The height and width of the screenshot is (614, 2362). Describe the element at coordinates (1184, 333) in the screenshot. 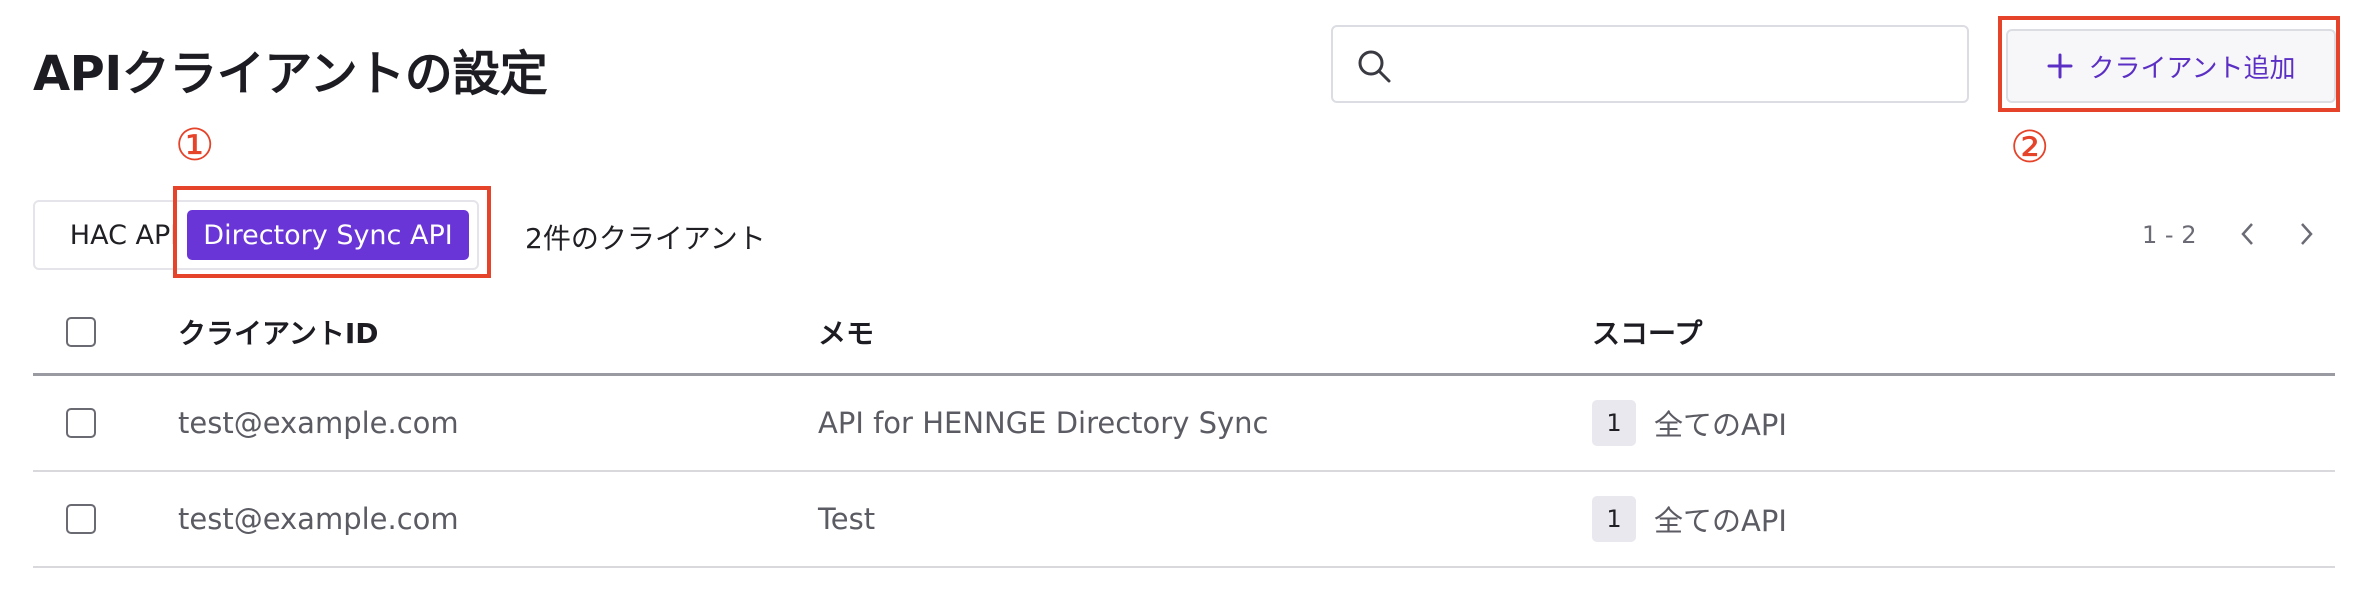

I see `table-header-row: クライアントID メモ スコープ` at that location.